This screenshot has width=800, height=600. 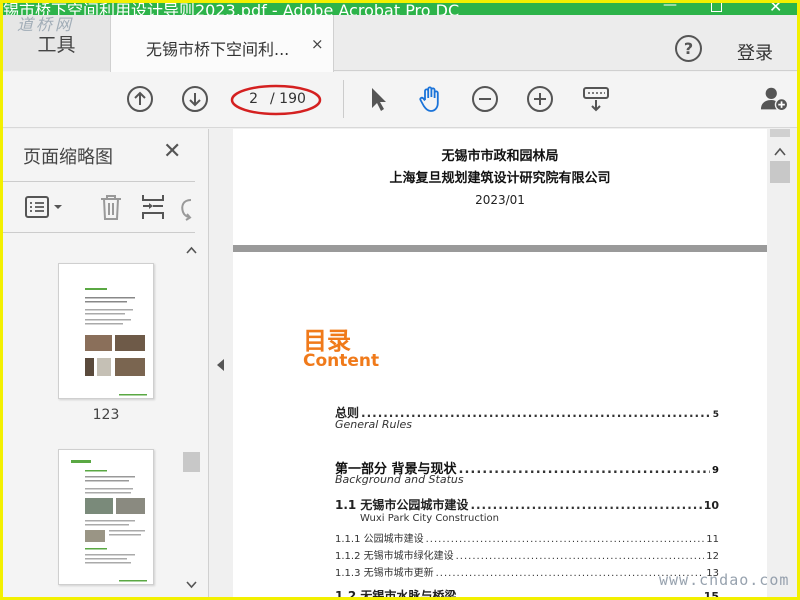 What do you see at coordinates (500, 178) in the screenshot?
I see `doc-header-org2: 上海复旦规划建筑设计研究院有限公司` at bounding box center [500, 178].